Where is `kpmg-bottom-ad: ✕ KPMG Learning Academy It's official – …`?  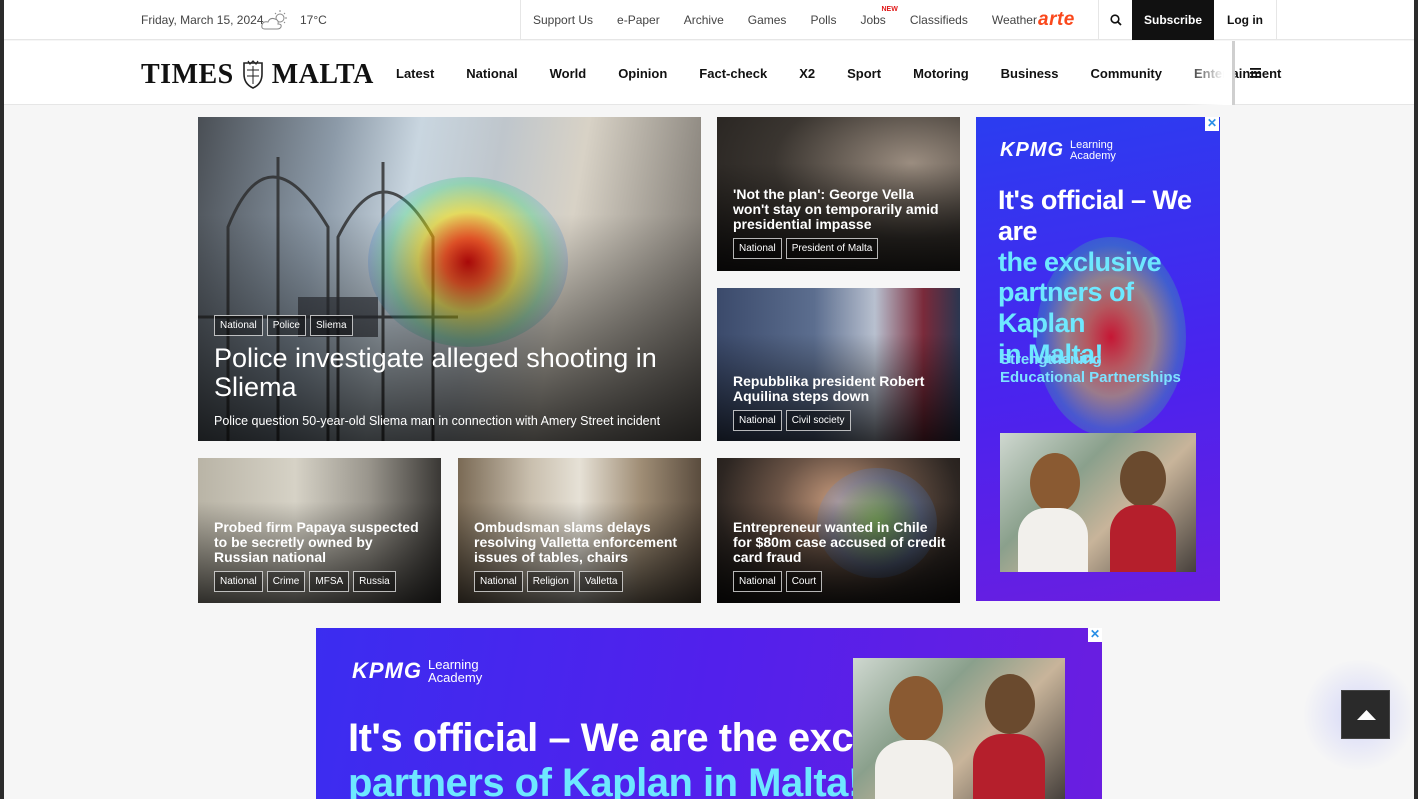
kpmg-bottom-ad: ✕ KPMG Learning Academy It's official – … is located at coordinates (709, 713).